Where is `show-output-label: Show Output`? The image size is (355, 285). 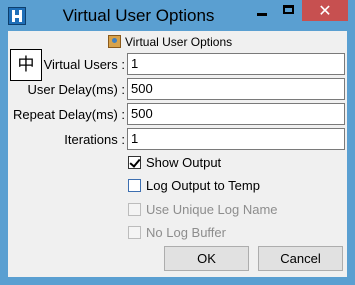 show-output-label: Show Output is located at coordinates (184, 162).